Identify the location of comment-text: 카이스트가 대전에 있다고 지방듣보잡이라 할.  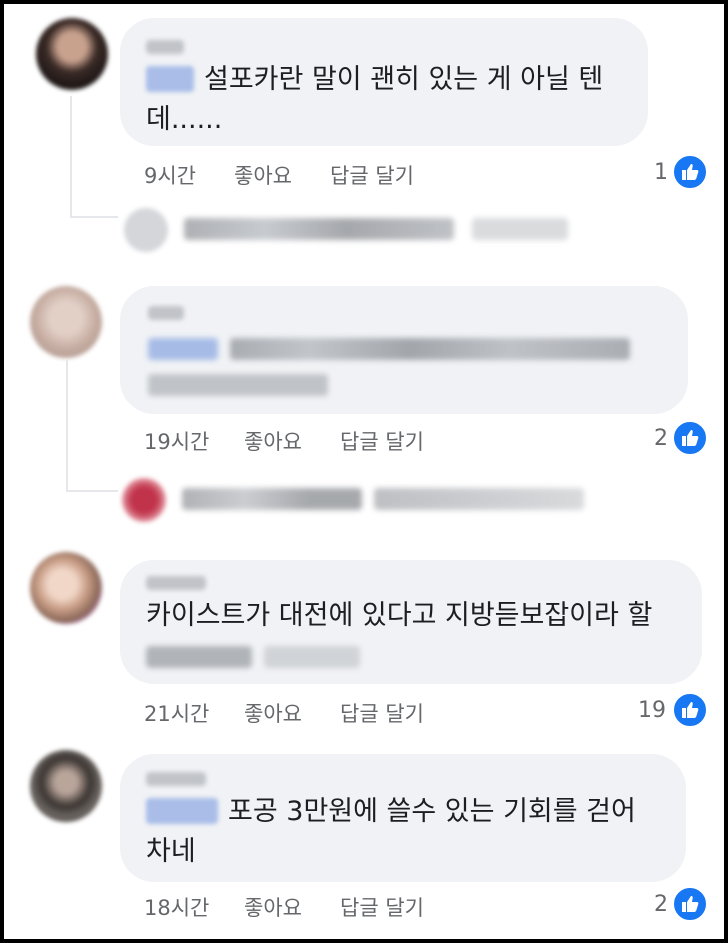
(399, 615).